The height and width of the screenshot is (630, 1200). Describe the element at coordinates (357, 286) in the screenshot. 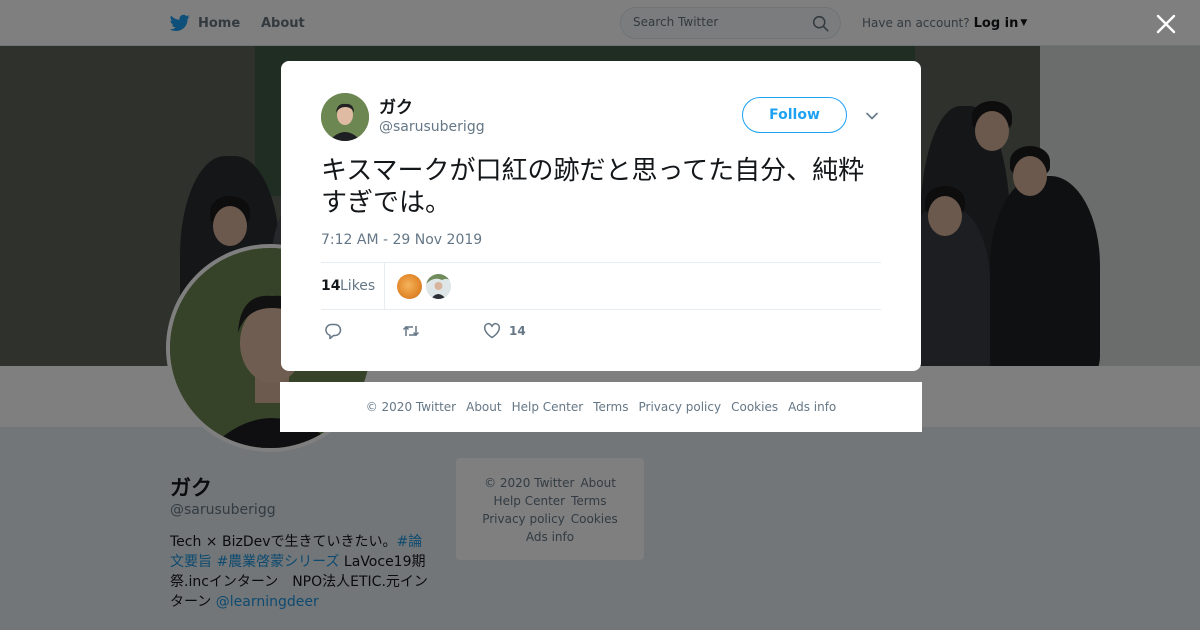

I see `likes-label: Likes` at that location.